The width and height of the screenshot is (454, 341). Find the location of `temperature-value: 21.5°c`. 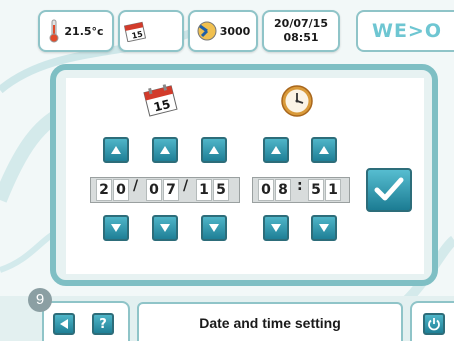

temperature-value: 21.5°c is located at coordinates (84, 31).